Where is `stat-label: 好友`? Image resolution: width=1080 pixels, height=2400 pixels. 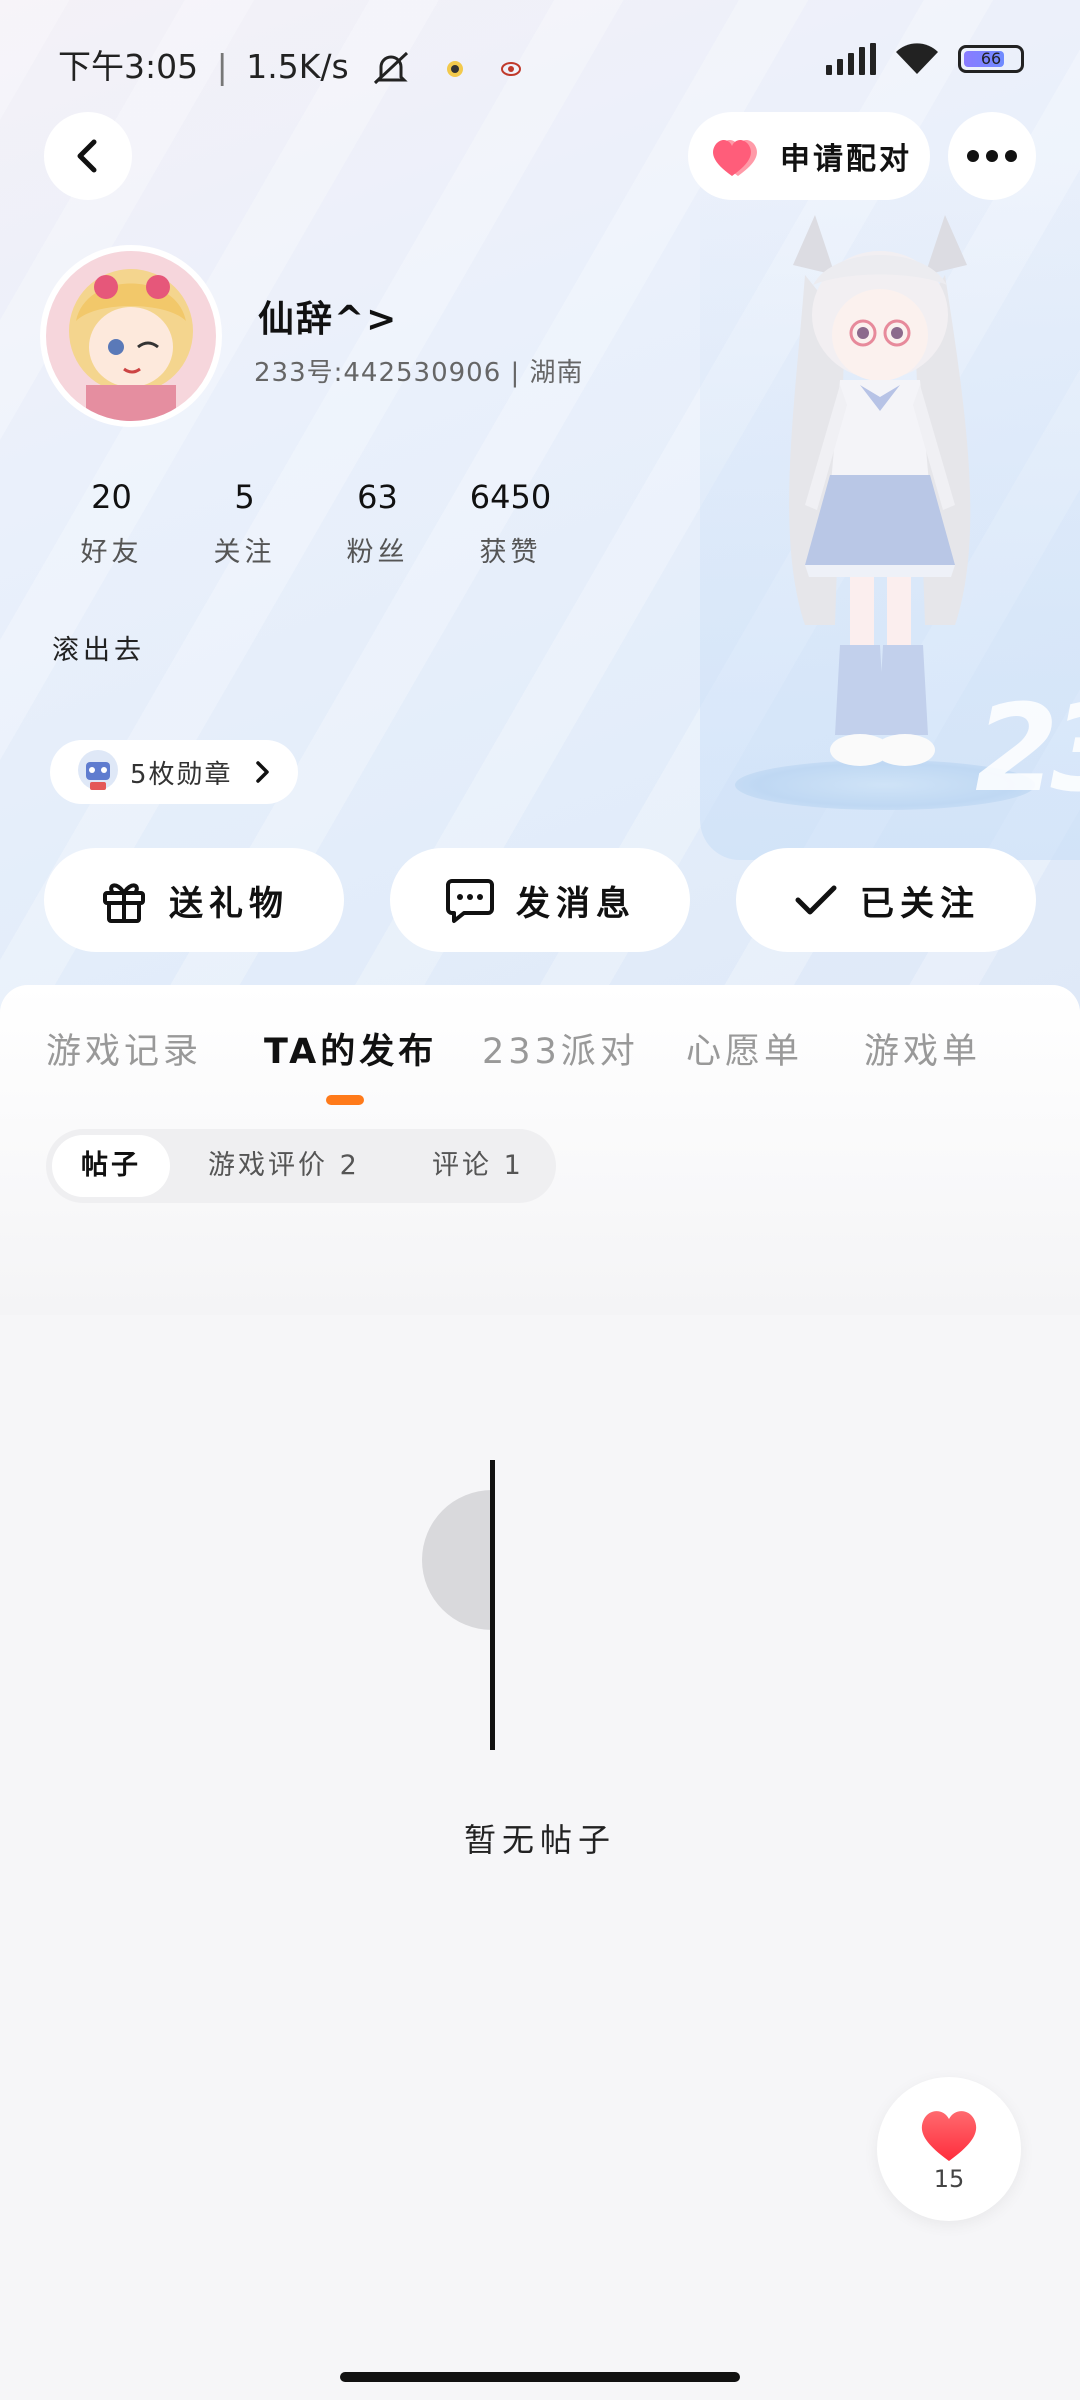 stat-label: 好友 is located at coordinates (111, 552).